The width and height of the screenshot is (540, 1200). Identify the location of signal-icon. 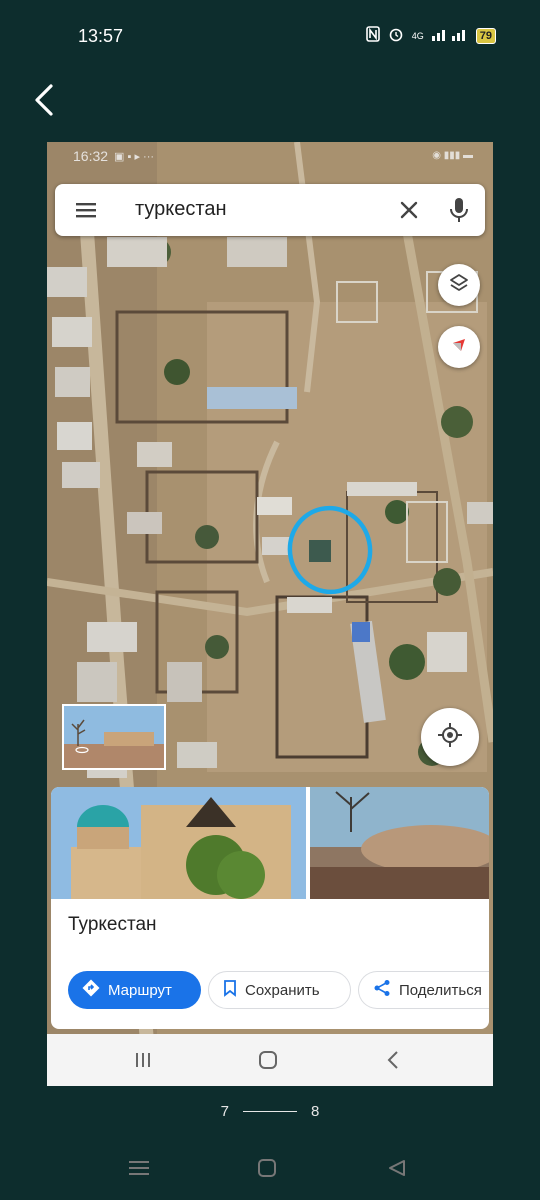
(449, 35).